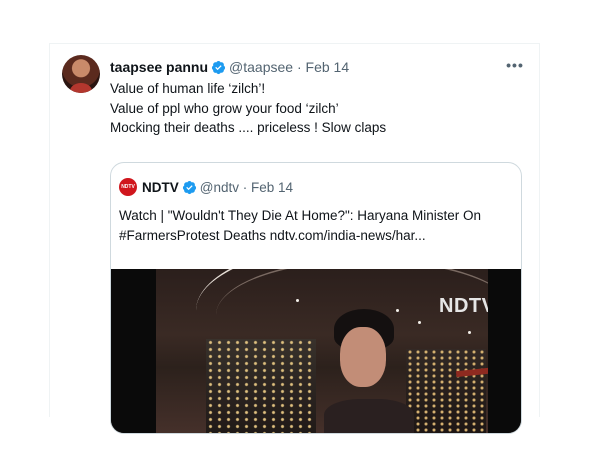  I want to click on author-avatar, so click(81, 74).